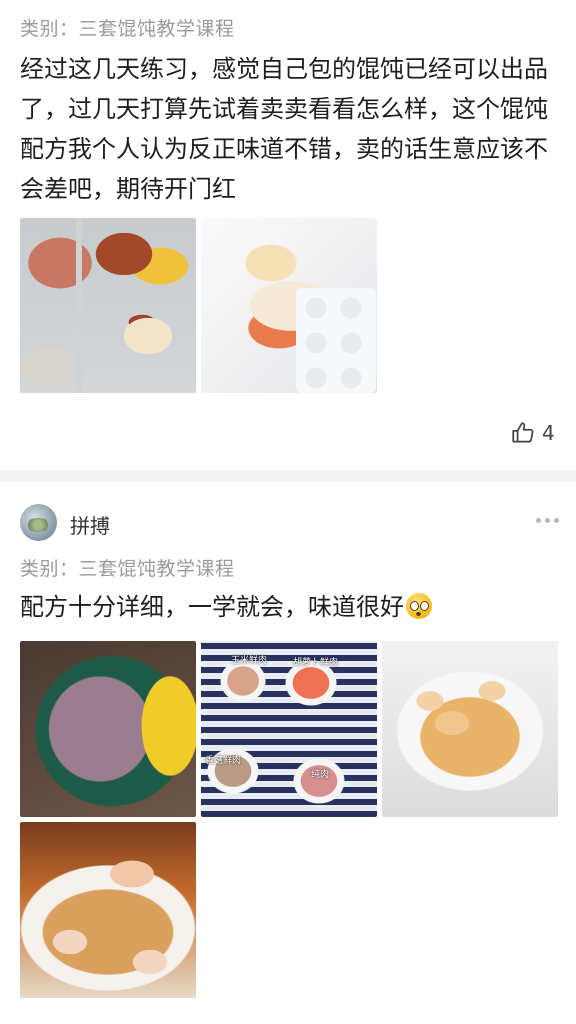  Describe the element at coordinates (223, 761) in the screenshot. I see `image-label-mushroom-pork: 香菇鲜肉` at that location.